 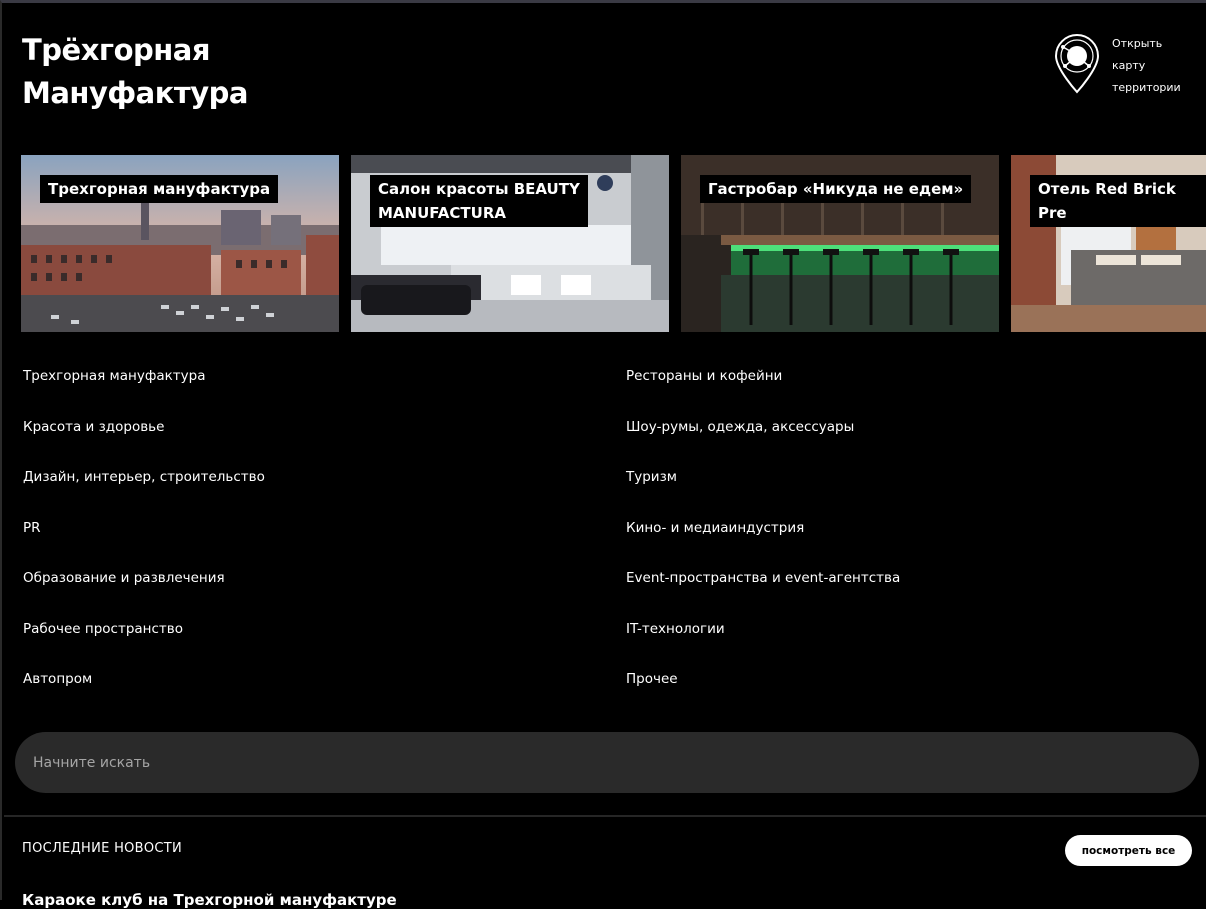 What do you see at coordinates (906, 693) in the screenshot?
I see `category-link: Прочее` at bounding box center [906, 693].